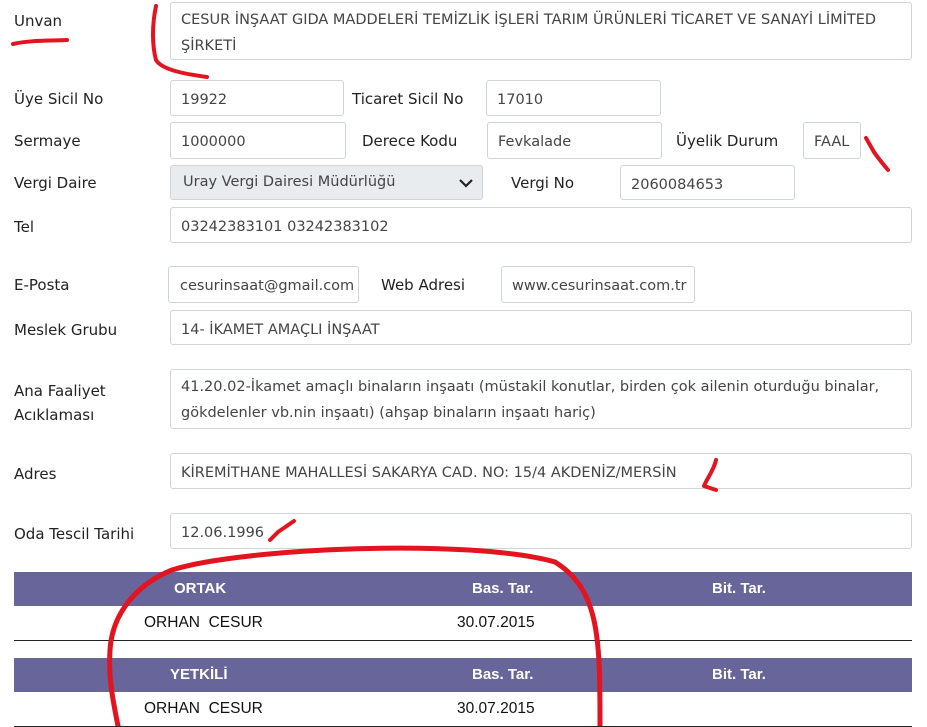 The width and height of the screenshot is (927, 727). I want to click on uye-sicil-field: 19922, so click(257, 98).